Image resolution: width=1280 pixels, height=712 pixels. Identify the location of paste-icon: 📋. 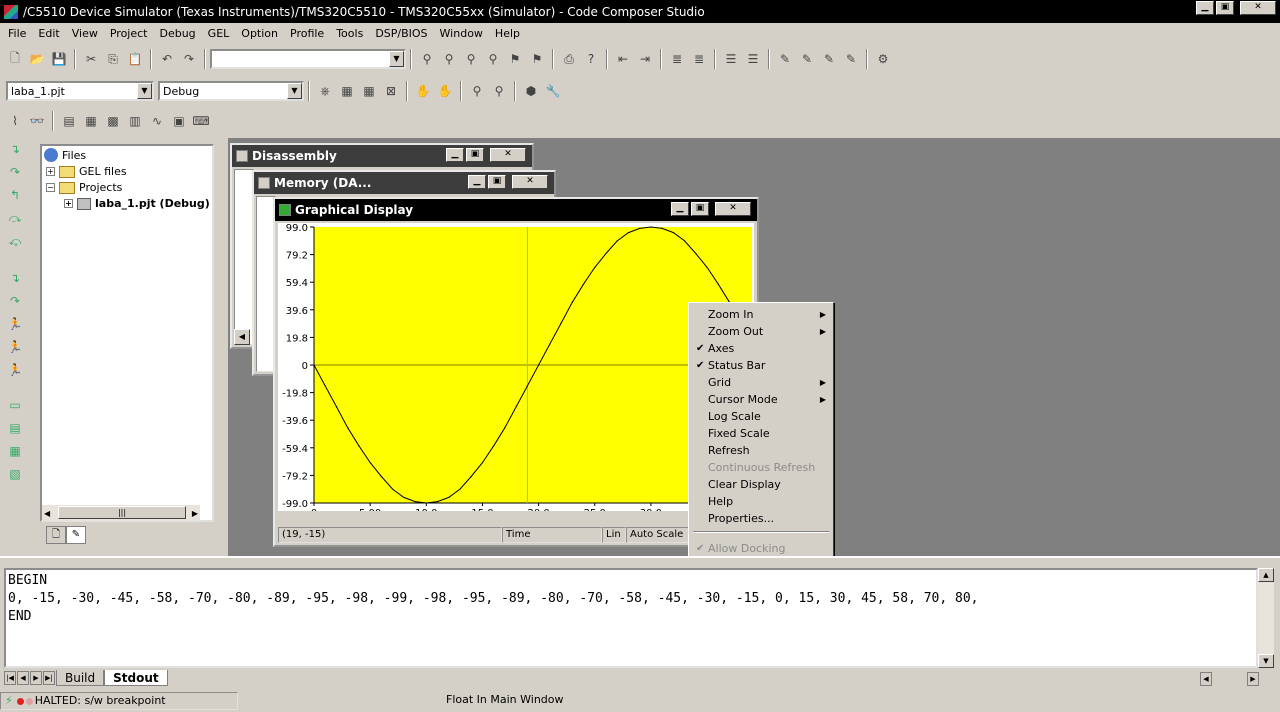
(135, 59).